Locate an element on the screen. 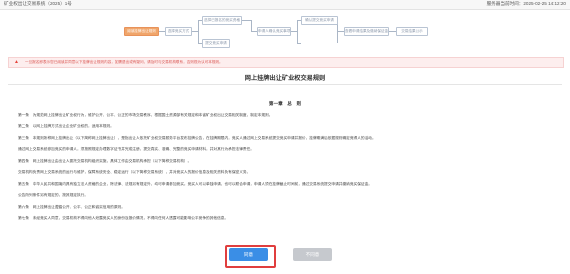  step-view-result: 查看申请结果及缴纳保证金 is located at coordinates (366, 31).